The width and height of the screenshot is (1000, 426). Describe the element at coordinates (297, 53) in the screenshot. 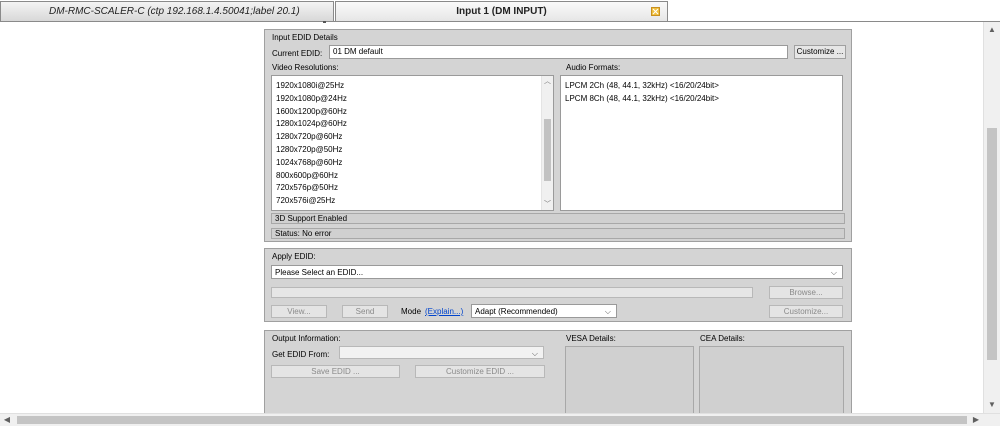

I see `current-edid-label: Current EDID:` at that location.